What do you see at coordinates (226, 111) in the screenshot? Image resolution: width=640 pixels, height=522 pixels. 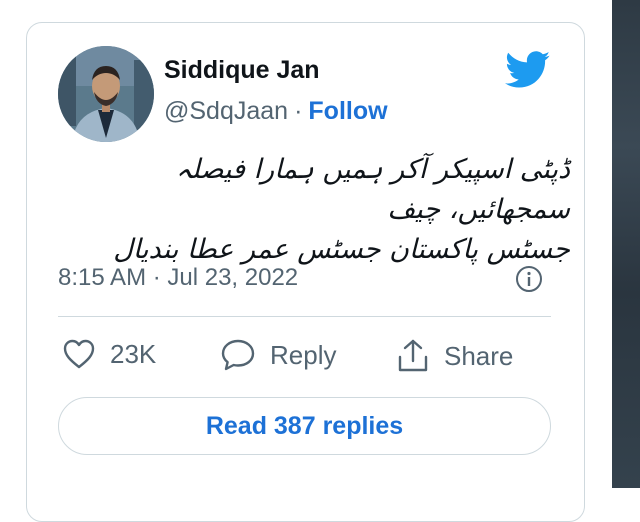 I see `author-handle: @SdqJaan` at bounding box center [226, 111].